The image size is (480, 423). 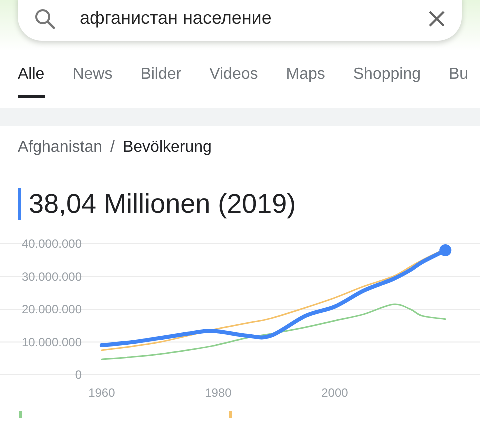 What do you see at coordinates (437, 19) in the screenshot?
I see `close-icon` at bounding box center [437, 19].